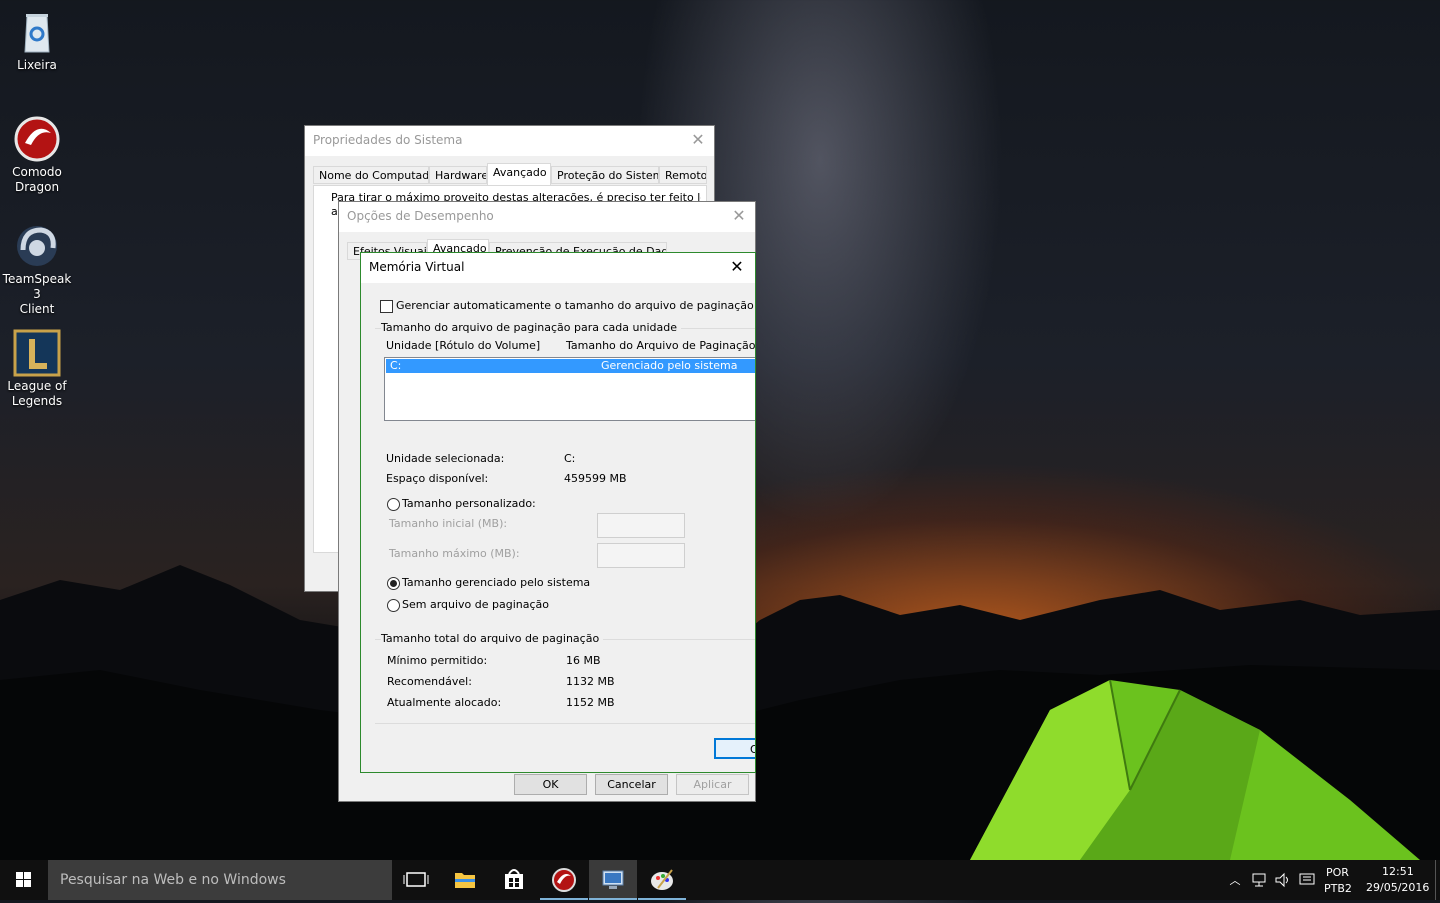 The width and height of the screenshot is (1440, 903). I want to click on group-total-label: Tamanho total do arquivo de paginação, so click(492, 638).